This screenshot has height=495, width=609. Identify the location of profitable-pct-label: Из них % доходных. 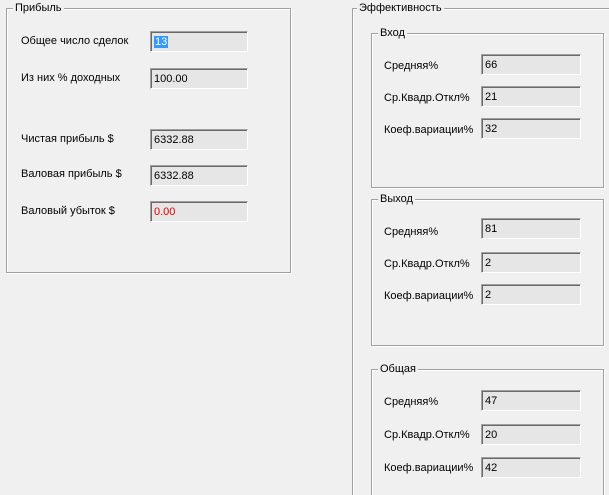
(71, 78).